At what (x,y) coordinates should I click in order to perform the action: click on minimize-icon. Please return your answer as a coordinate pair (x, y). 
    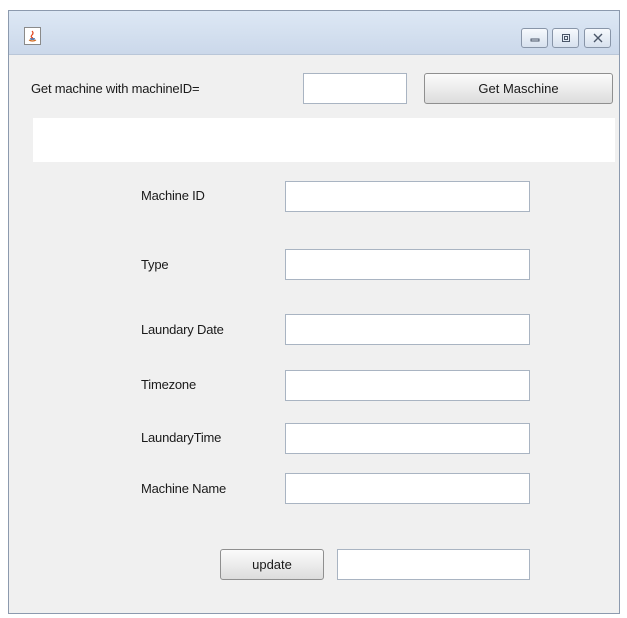
    Looking at the image, I should click on (535, 40).